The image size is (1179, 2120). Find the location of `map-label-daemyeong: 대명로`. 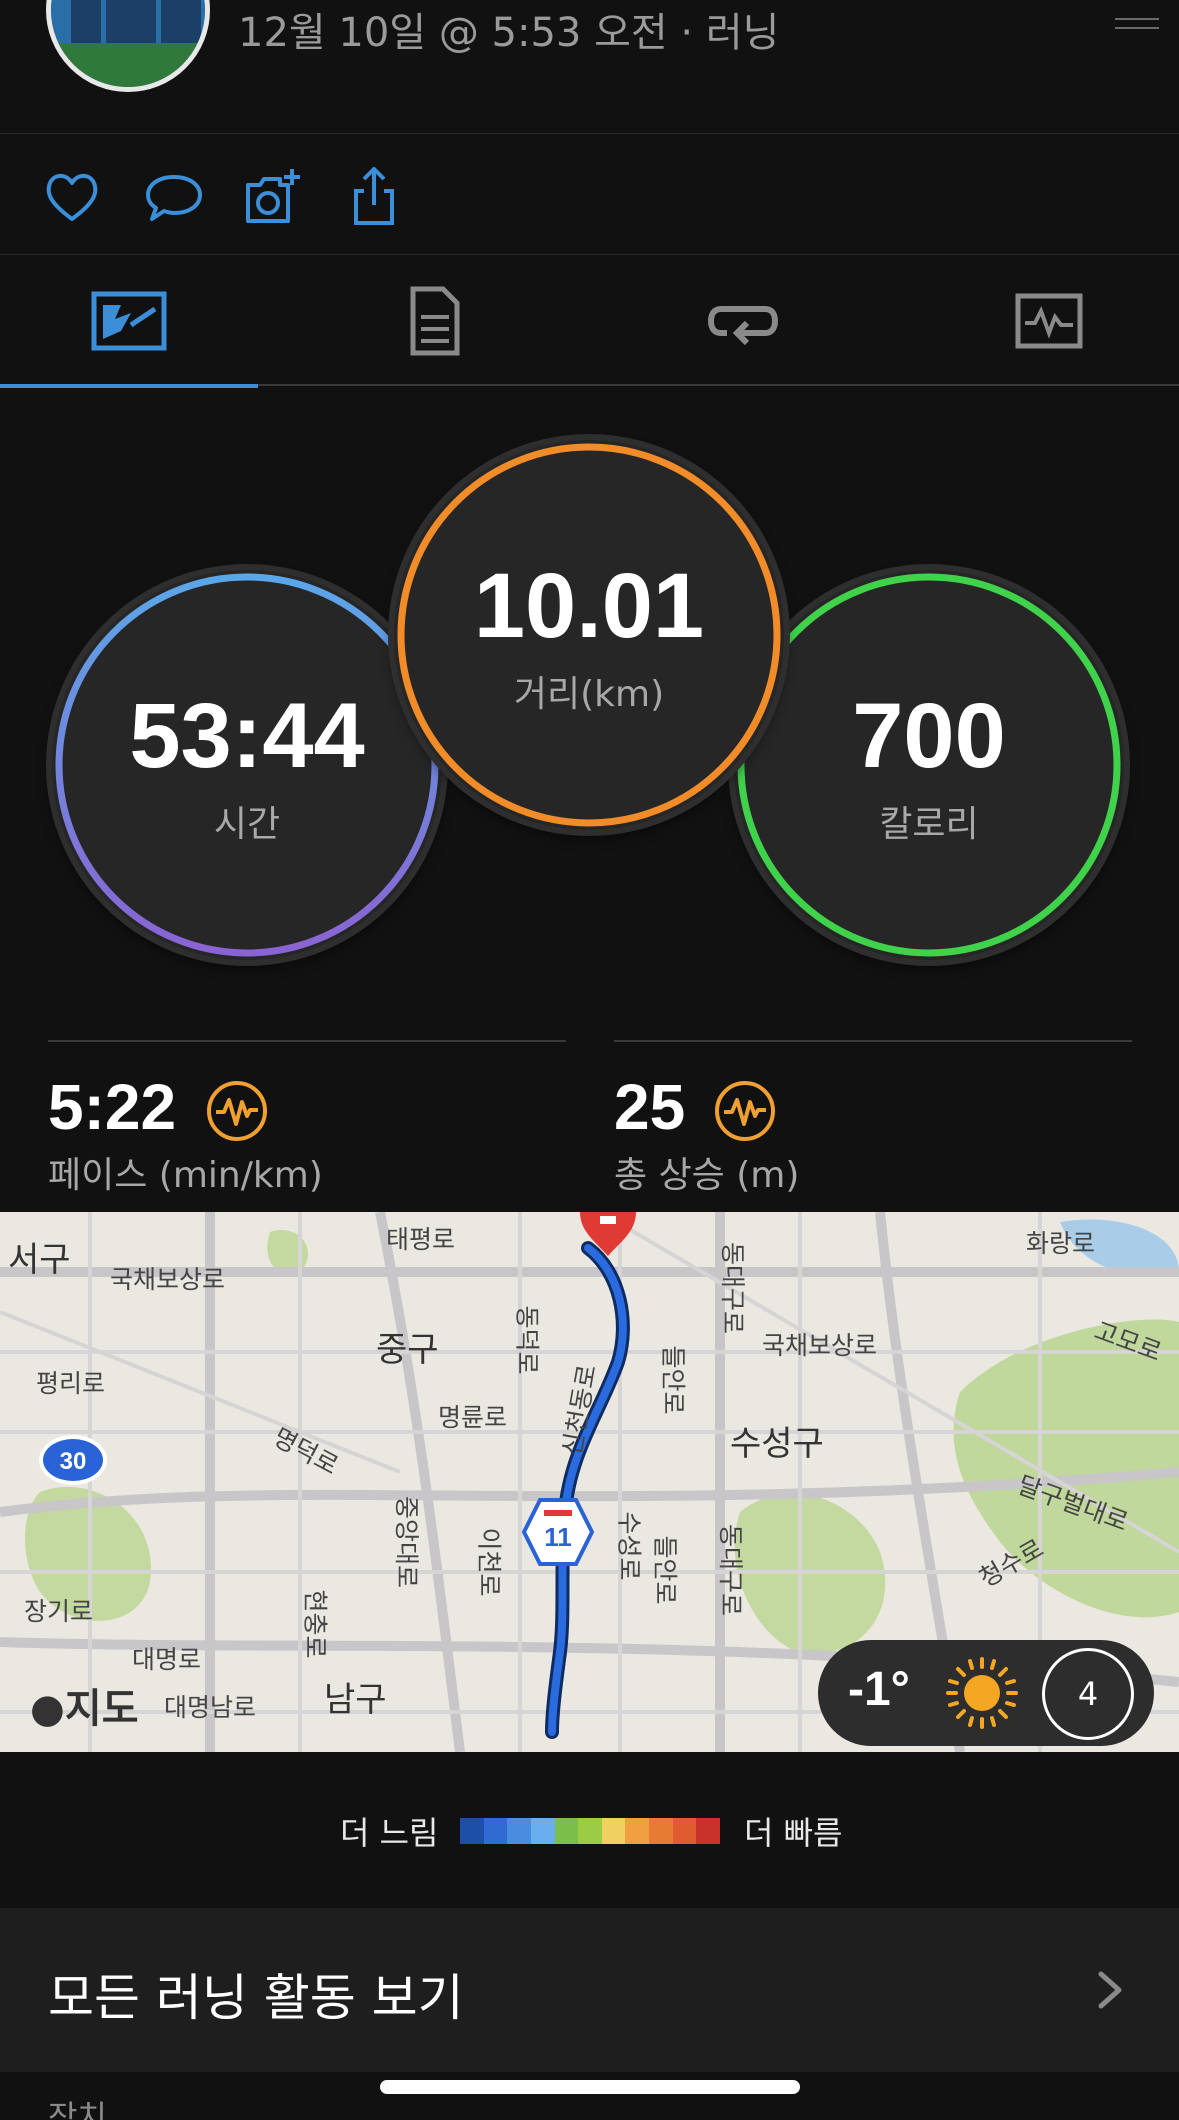

map-label-daemyeong: 대명로 is located at coordinates (167, 1659).